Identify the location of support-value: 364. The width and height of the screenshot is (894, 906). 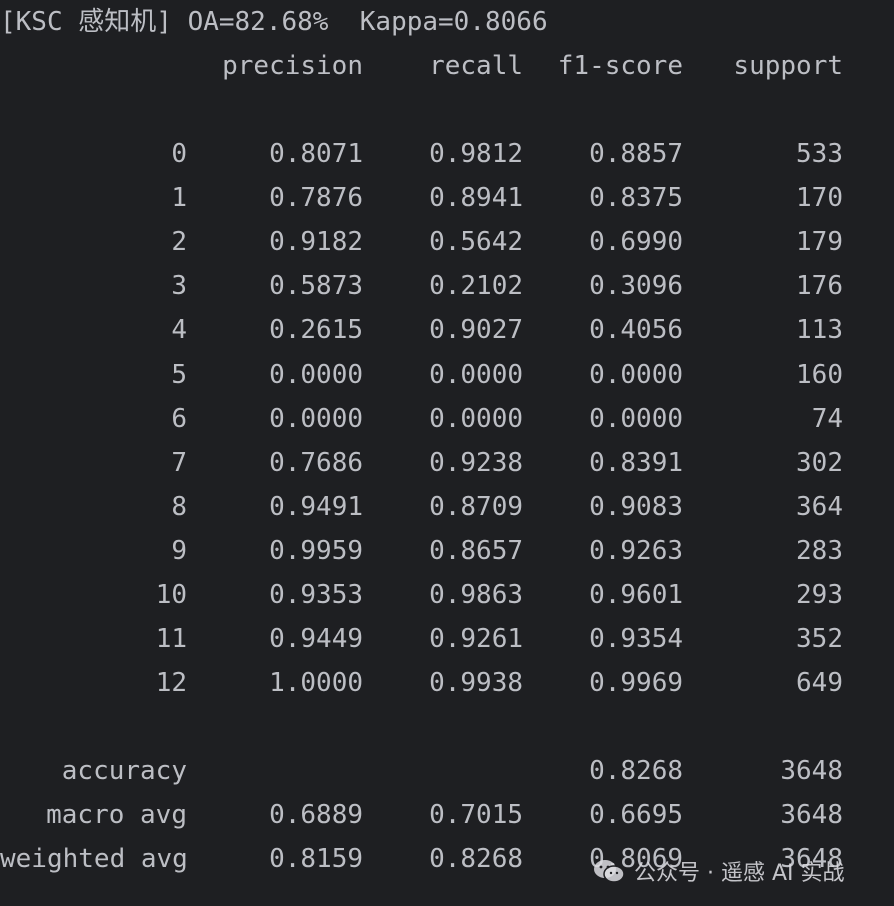
(819, 506).